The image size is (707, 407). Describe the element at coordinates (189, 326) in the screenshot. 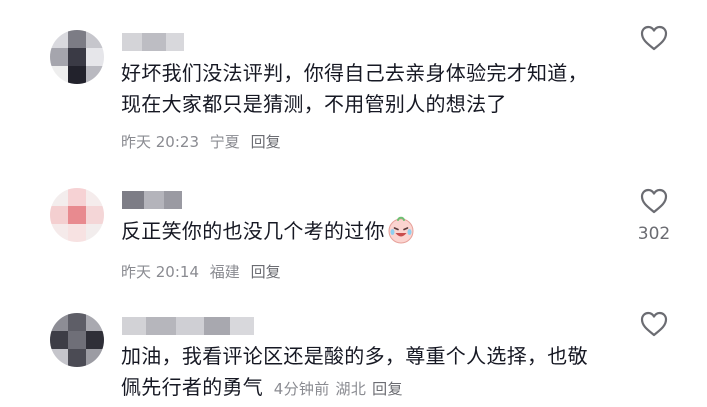

I see `username` at that location.